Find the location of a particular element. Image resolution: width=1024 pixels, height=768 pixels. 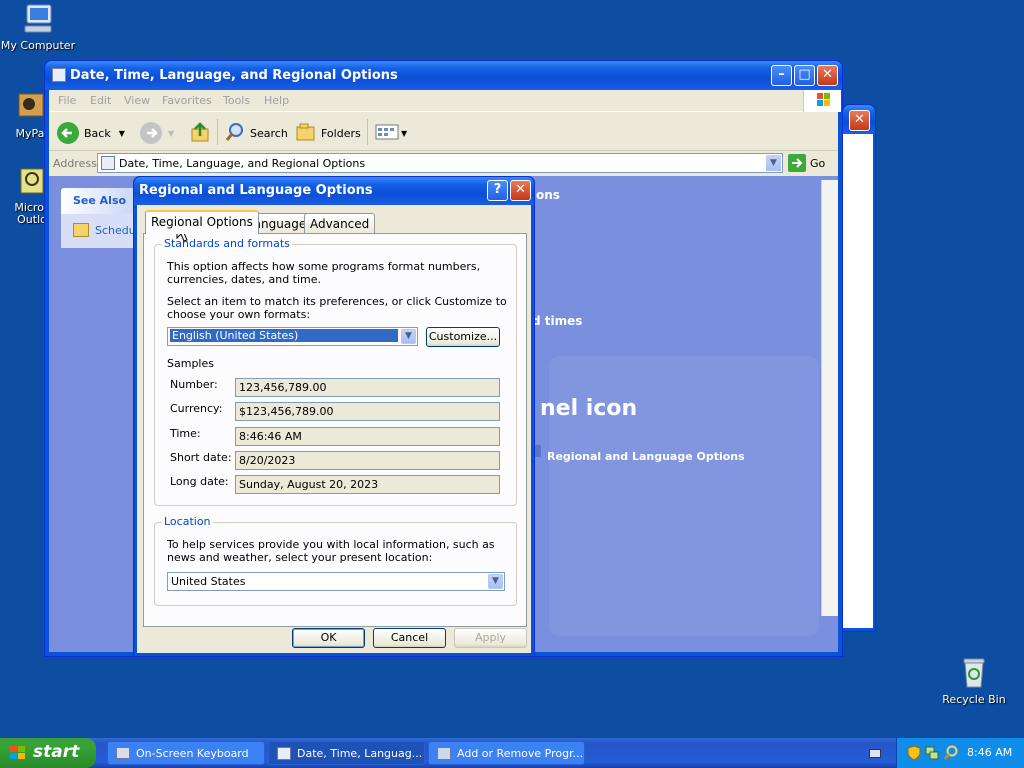

go-arrow-icon is located at coordinates (797, 163).